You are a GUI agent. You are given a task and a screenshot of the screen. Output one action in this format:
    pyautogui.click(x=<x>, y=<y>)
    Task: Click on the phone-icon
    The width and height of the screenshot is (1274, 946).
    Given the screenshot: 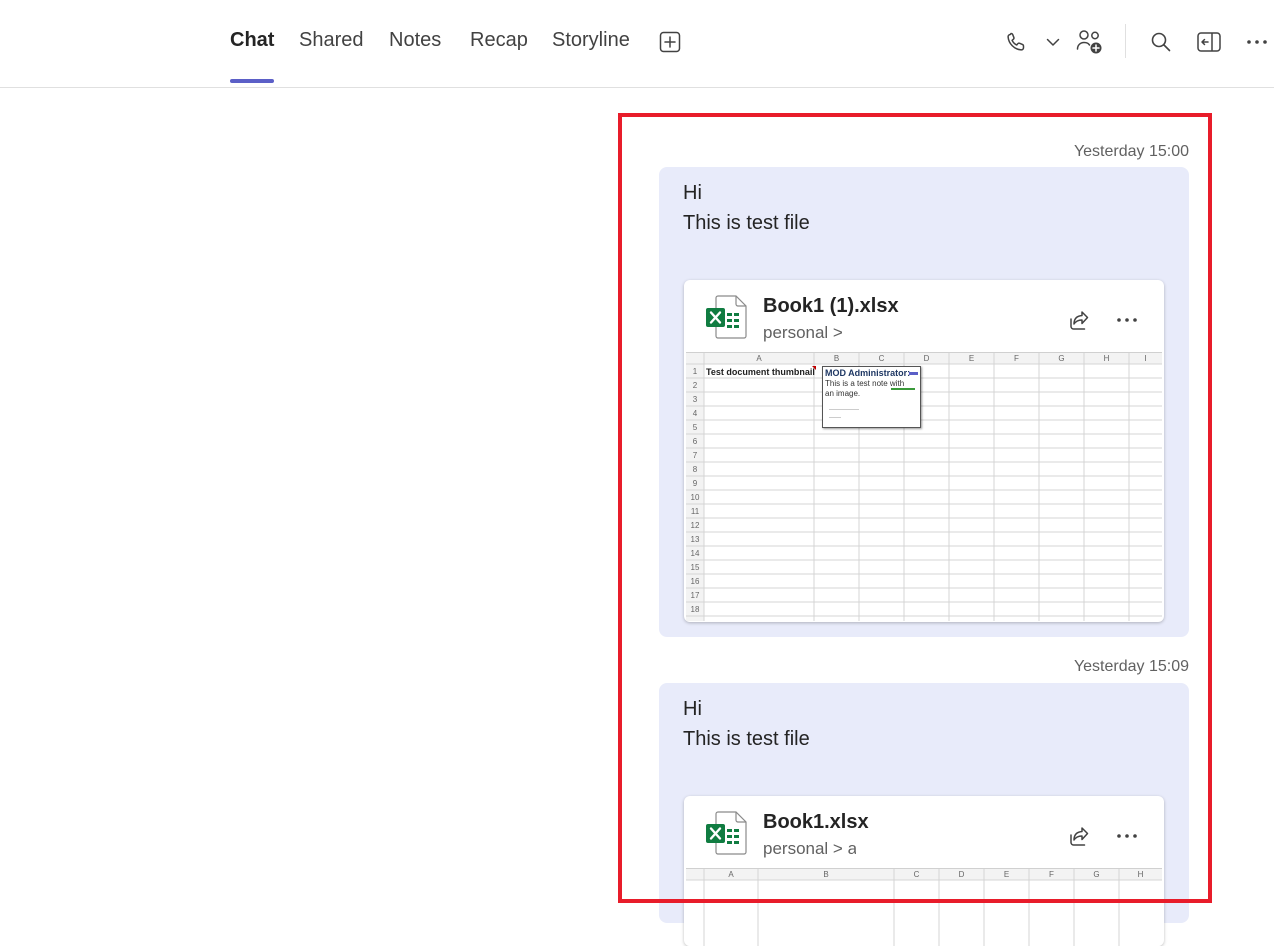 What is the action you would take?
    pyautogui.click(x=1016, y=42)
    